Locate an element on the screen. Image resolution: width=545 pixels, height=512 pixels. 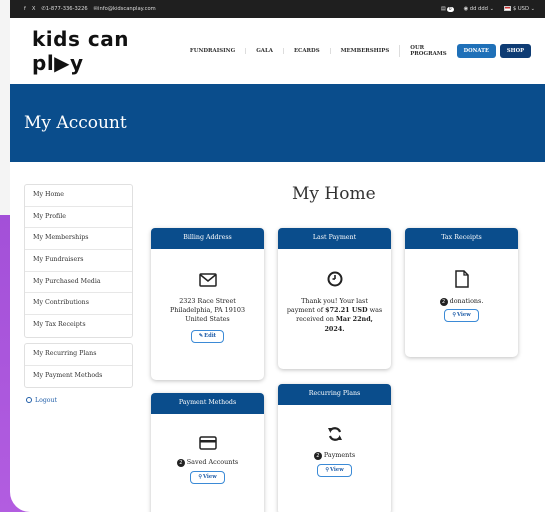
card-title: Billing Address is located at coordinates (207, 238).